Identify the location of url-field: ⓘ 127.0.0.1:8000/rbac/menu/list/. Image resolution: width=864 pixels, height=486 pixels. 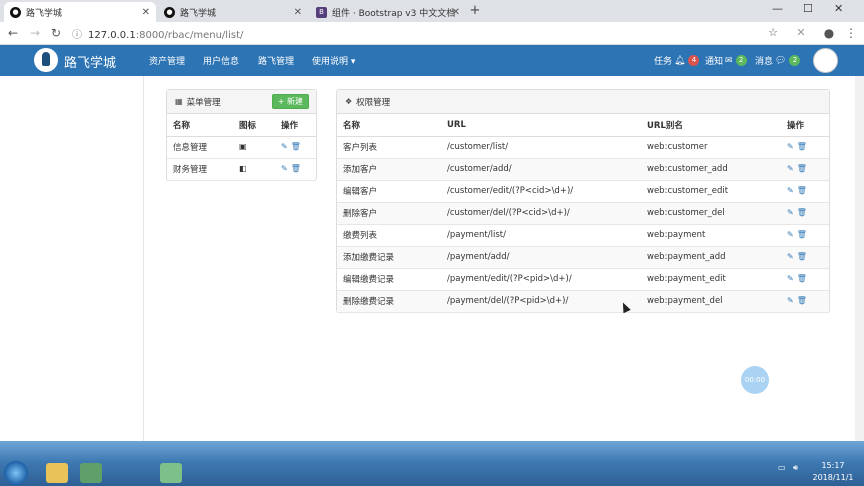
(157, 33).